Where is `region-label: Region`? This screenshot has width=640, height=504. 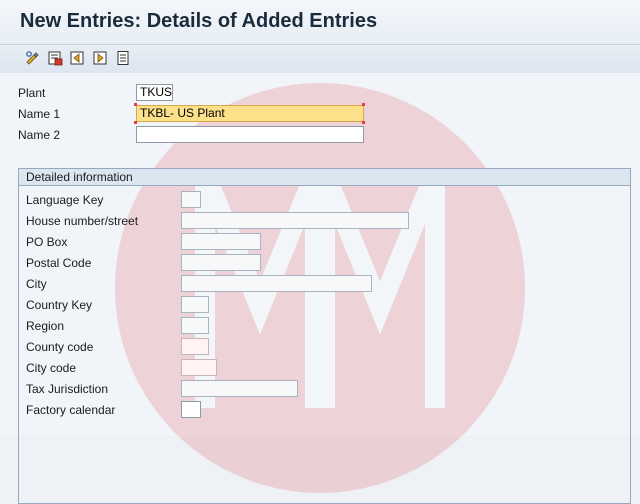
region-label: Region is located at coordinates (45, 326).